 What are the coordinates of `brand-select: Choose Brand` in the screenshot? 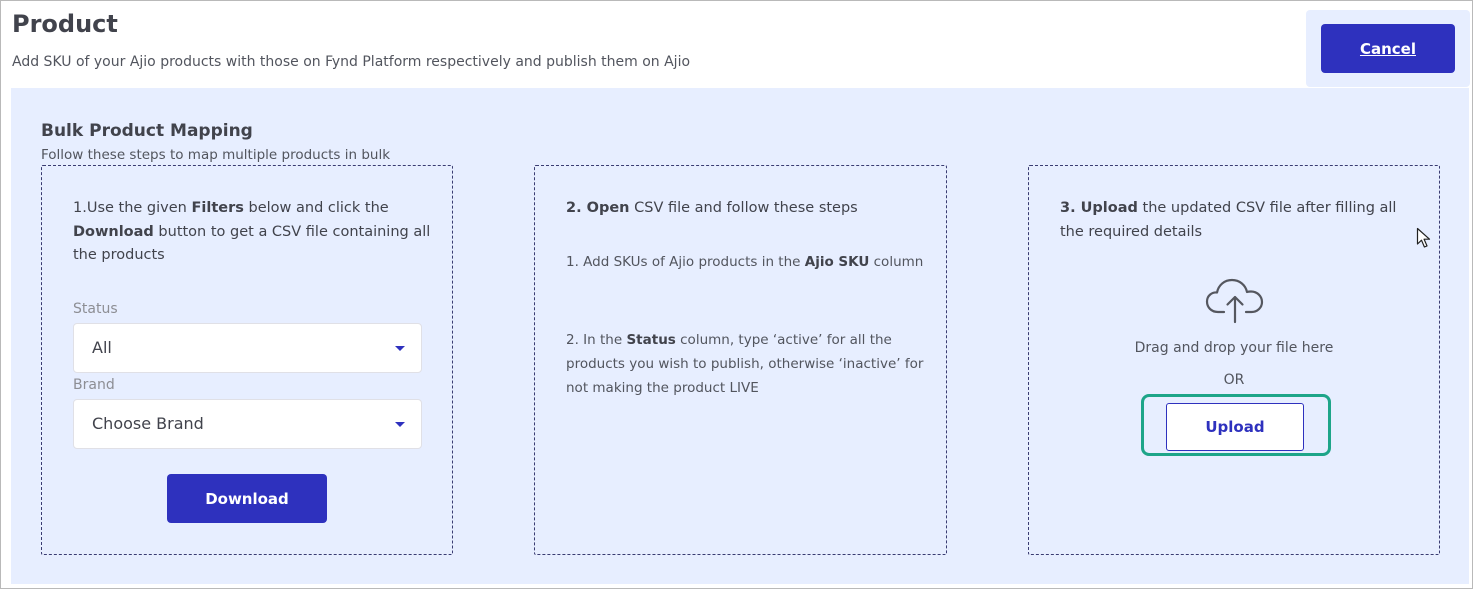 It's located at (247, 424).